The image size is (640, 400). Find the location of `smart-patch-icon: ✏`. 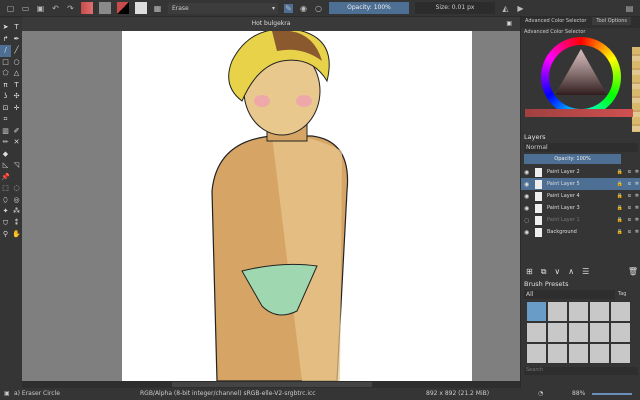

smart-patch-icon: ✏ is located at coordinates (5, 143).